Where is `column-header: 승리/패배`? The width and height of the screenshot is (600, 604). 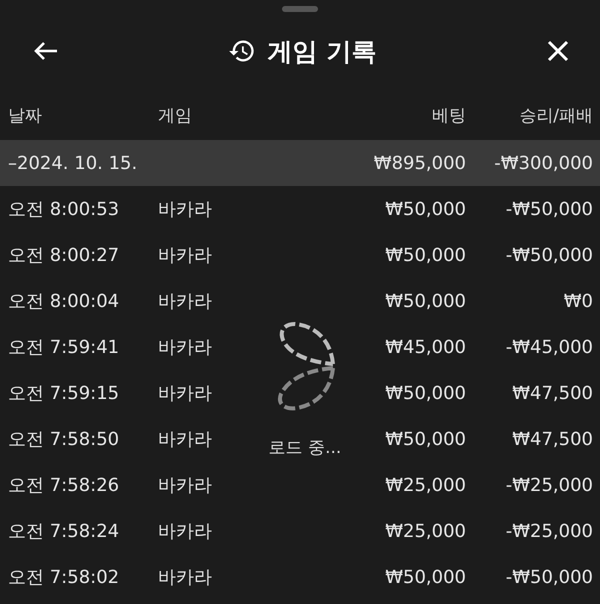 column-header: 승리/패배 is located at coordinates (555, 115).